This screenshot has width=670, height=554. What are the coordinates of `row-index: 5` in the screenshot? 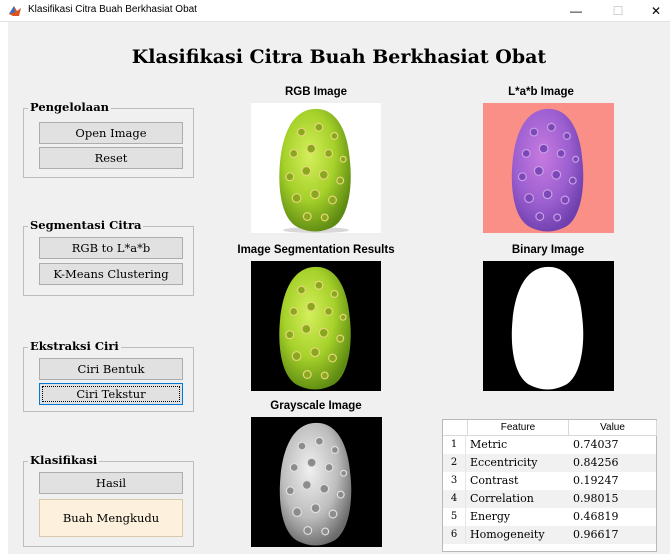 It's located at (454, 517).